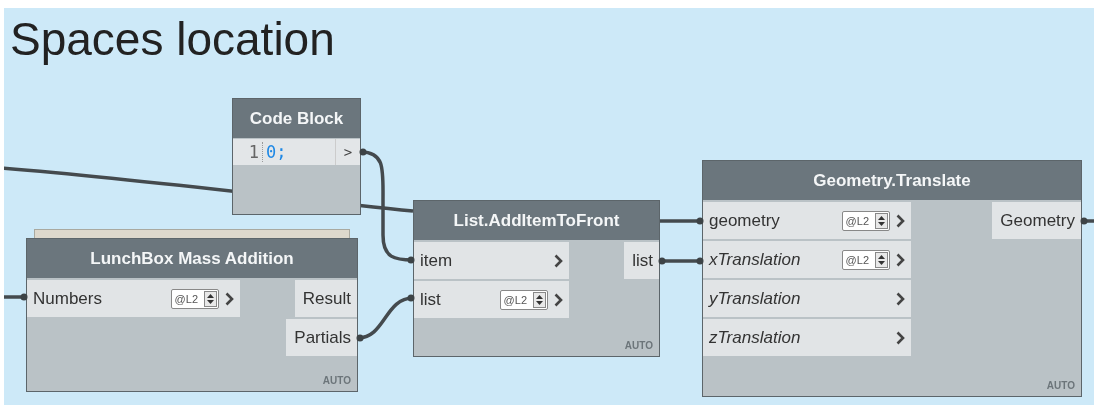 Image resolution: width=1094 pixels, height=405 pixels. Describe the element at coordinates (172, 39) in the screenshot. I see `group-title: Spaces location` at that location.